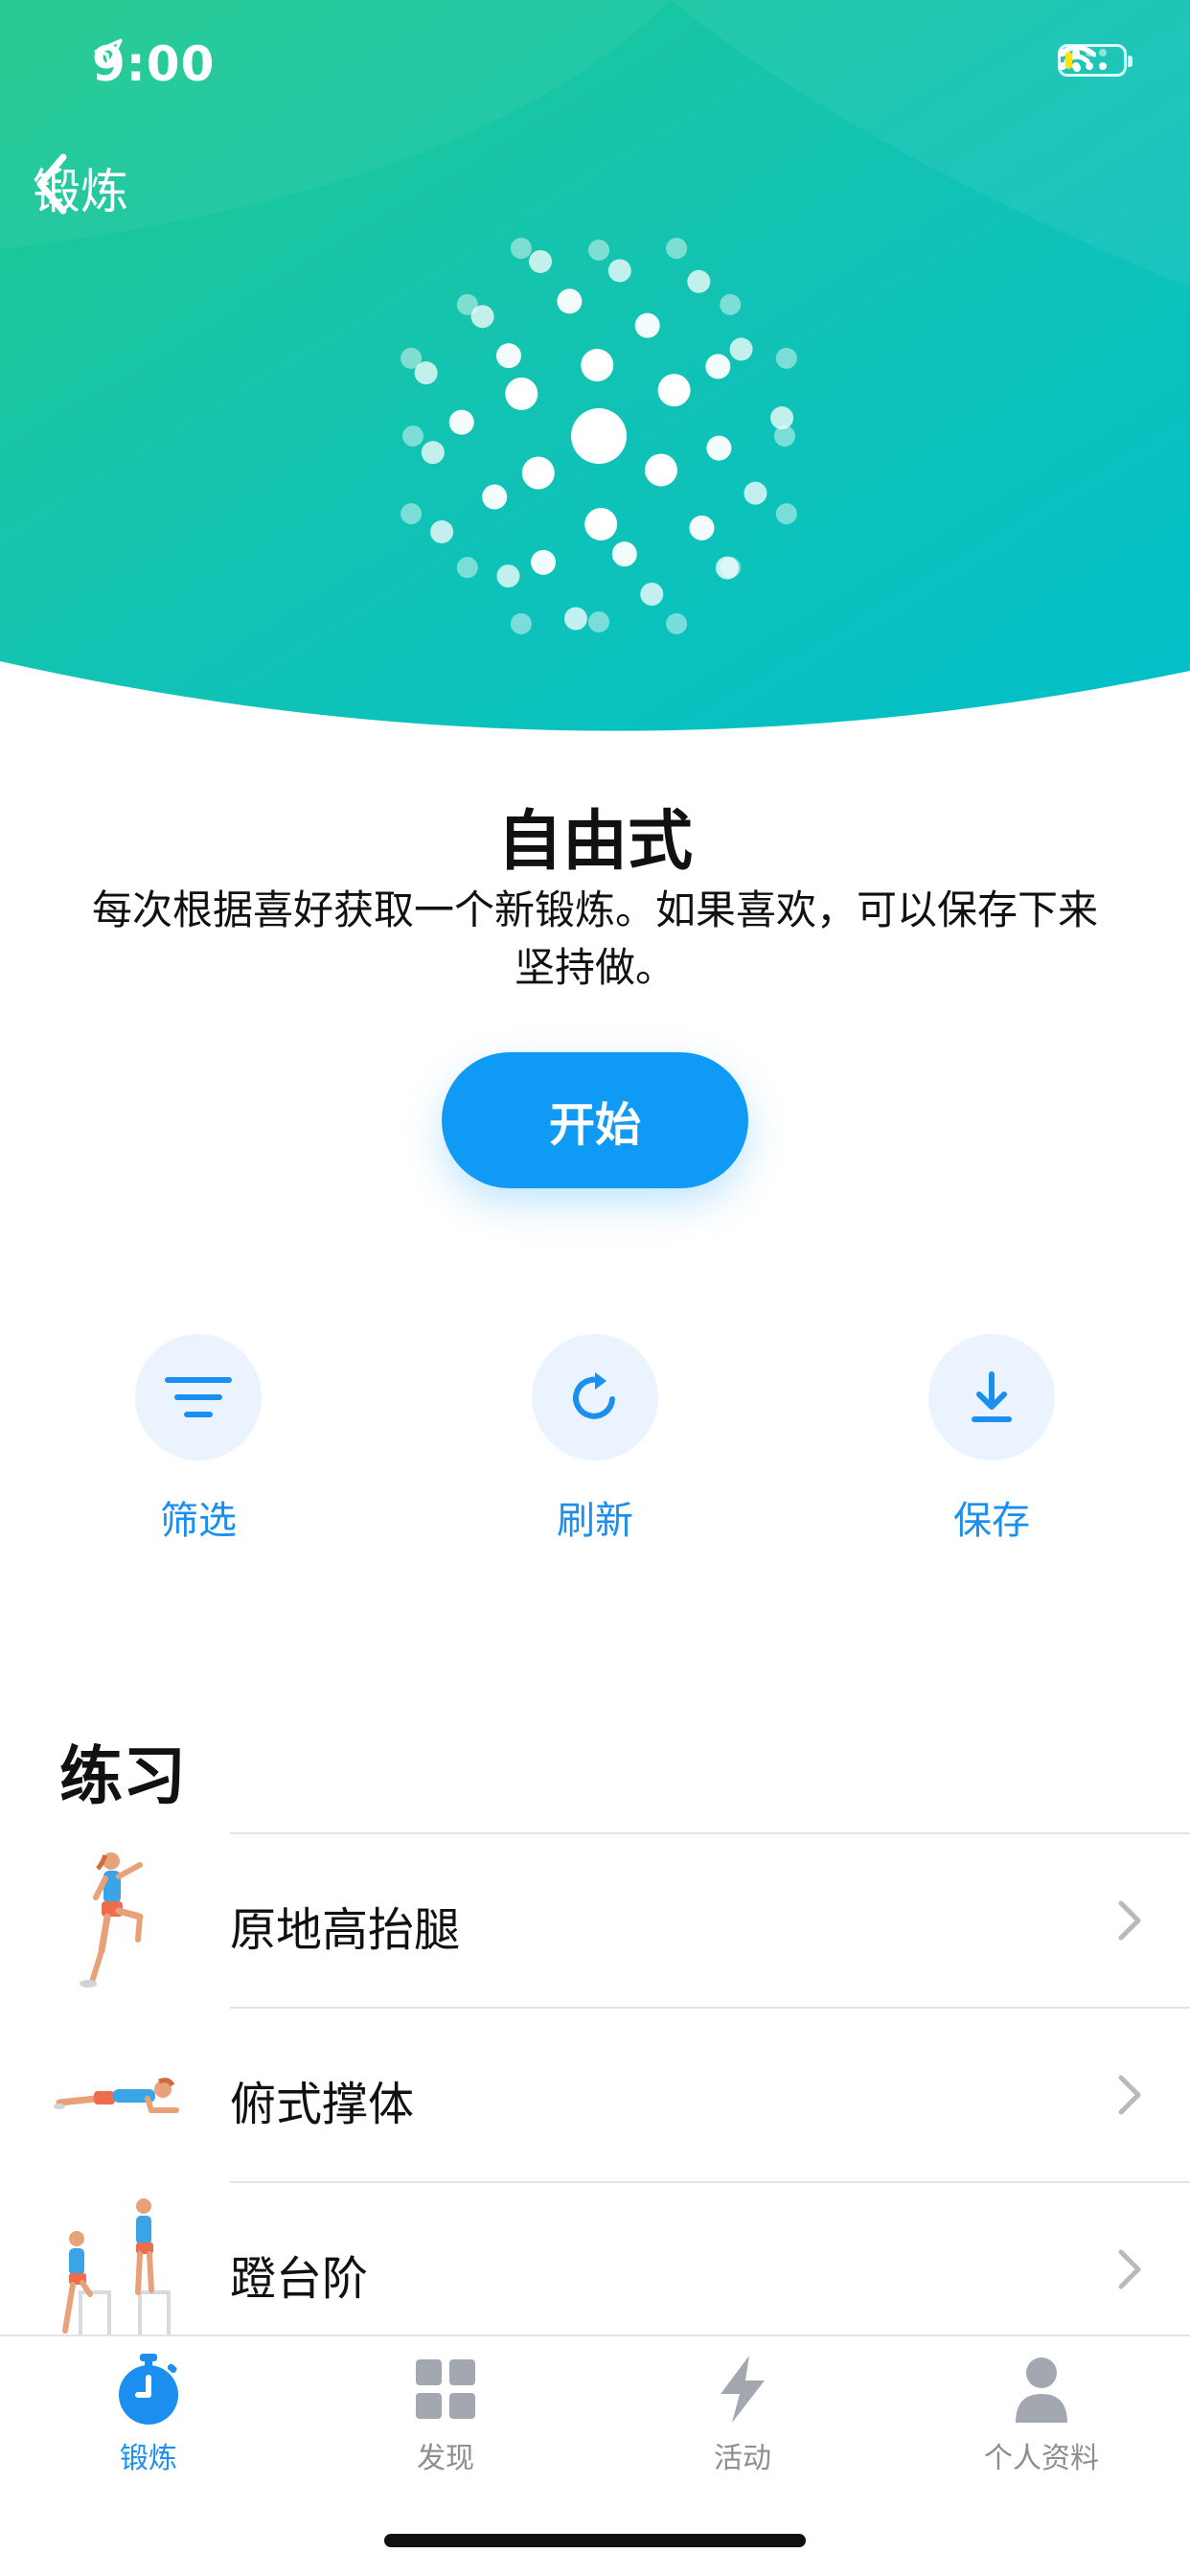  What do you see at coordinates (199, 1521) in the screenshot?
I see `filter-label: 筛选` at bounding box center [199, 1521].